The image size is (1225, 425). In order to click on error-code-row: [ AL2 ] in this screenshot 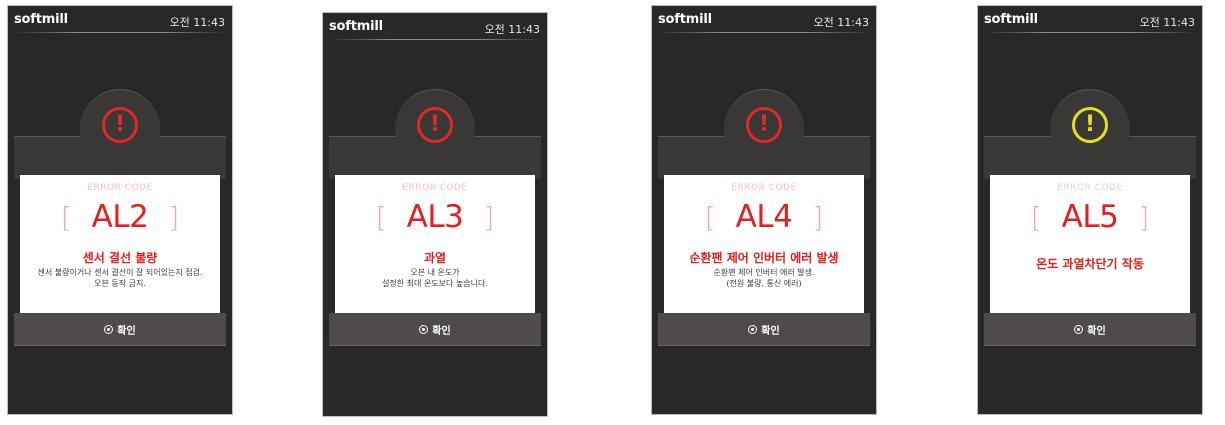, I will do `click(120, 217)`.